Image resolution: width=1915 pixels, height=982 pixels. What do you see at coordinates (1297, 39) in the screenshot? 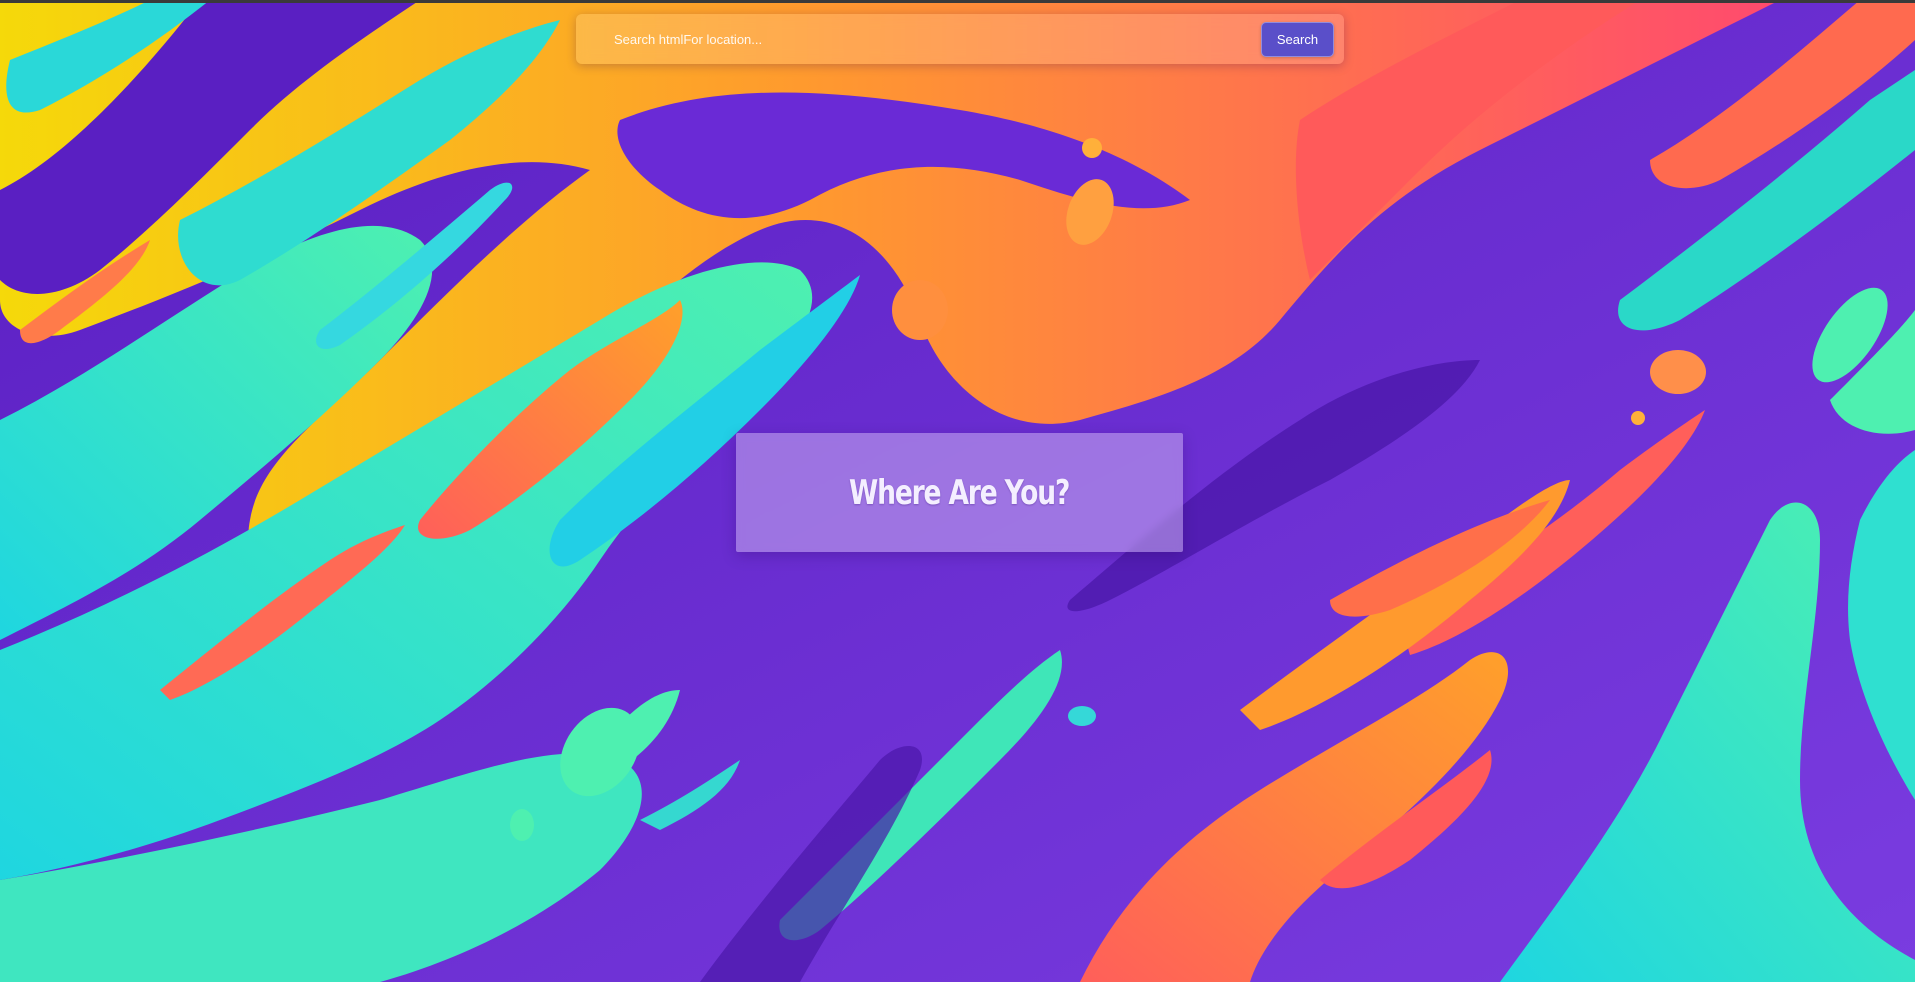
I see `search-button: Search` at bounding box center [1297, 39].